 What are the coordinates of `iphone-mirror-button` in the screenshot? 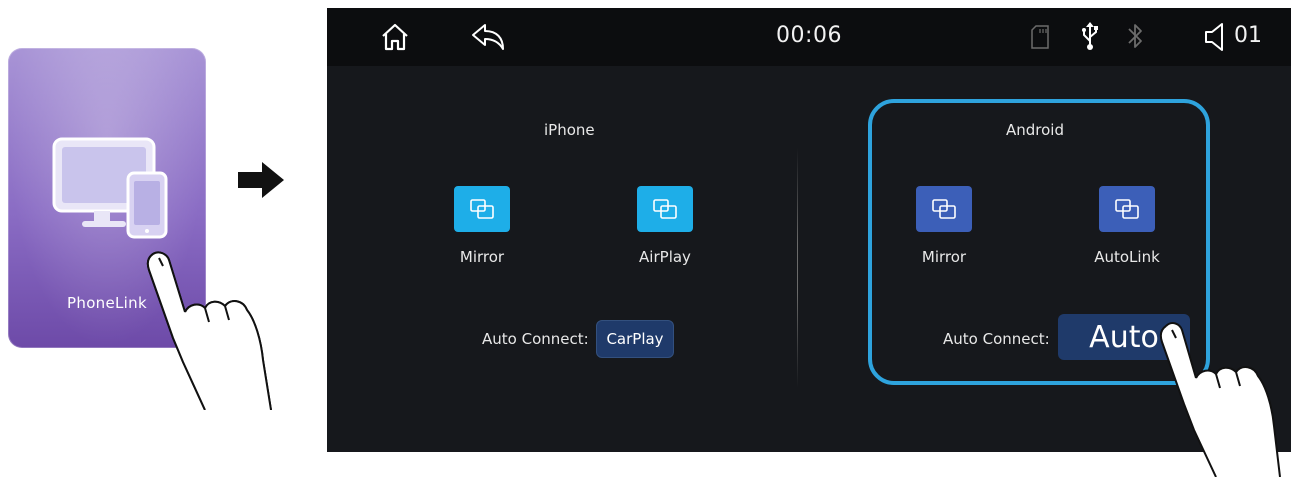 It's located at (482, 209).